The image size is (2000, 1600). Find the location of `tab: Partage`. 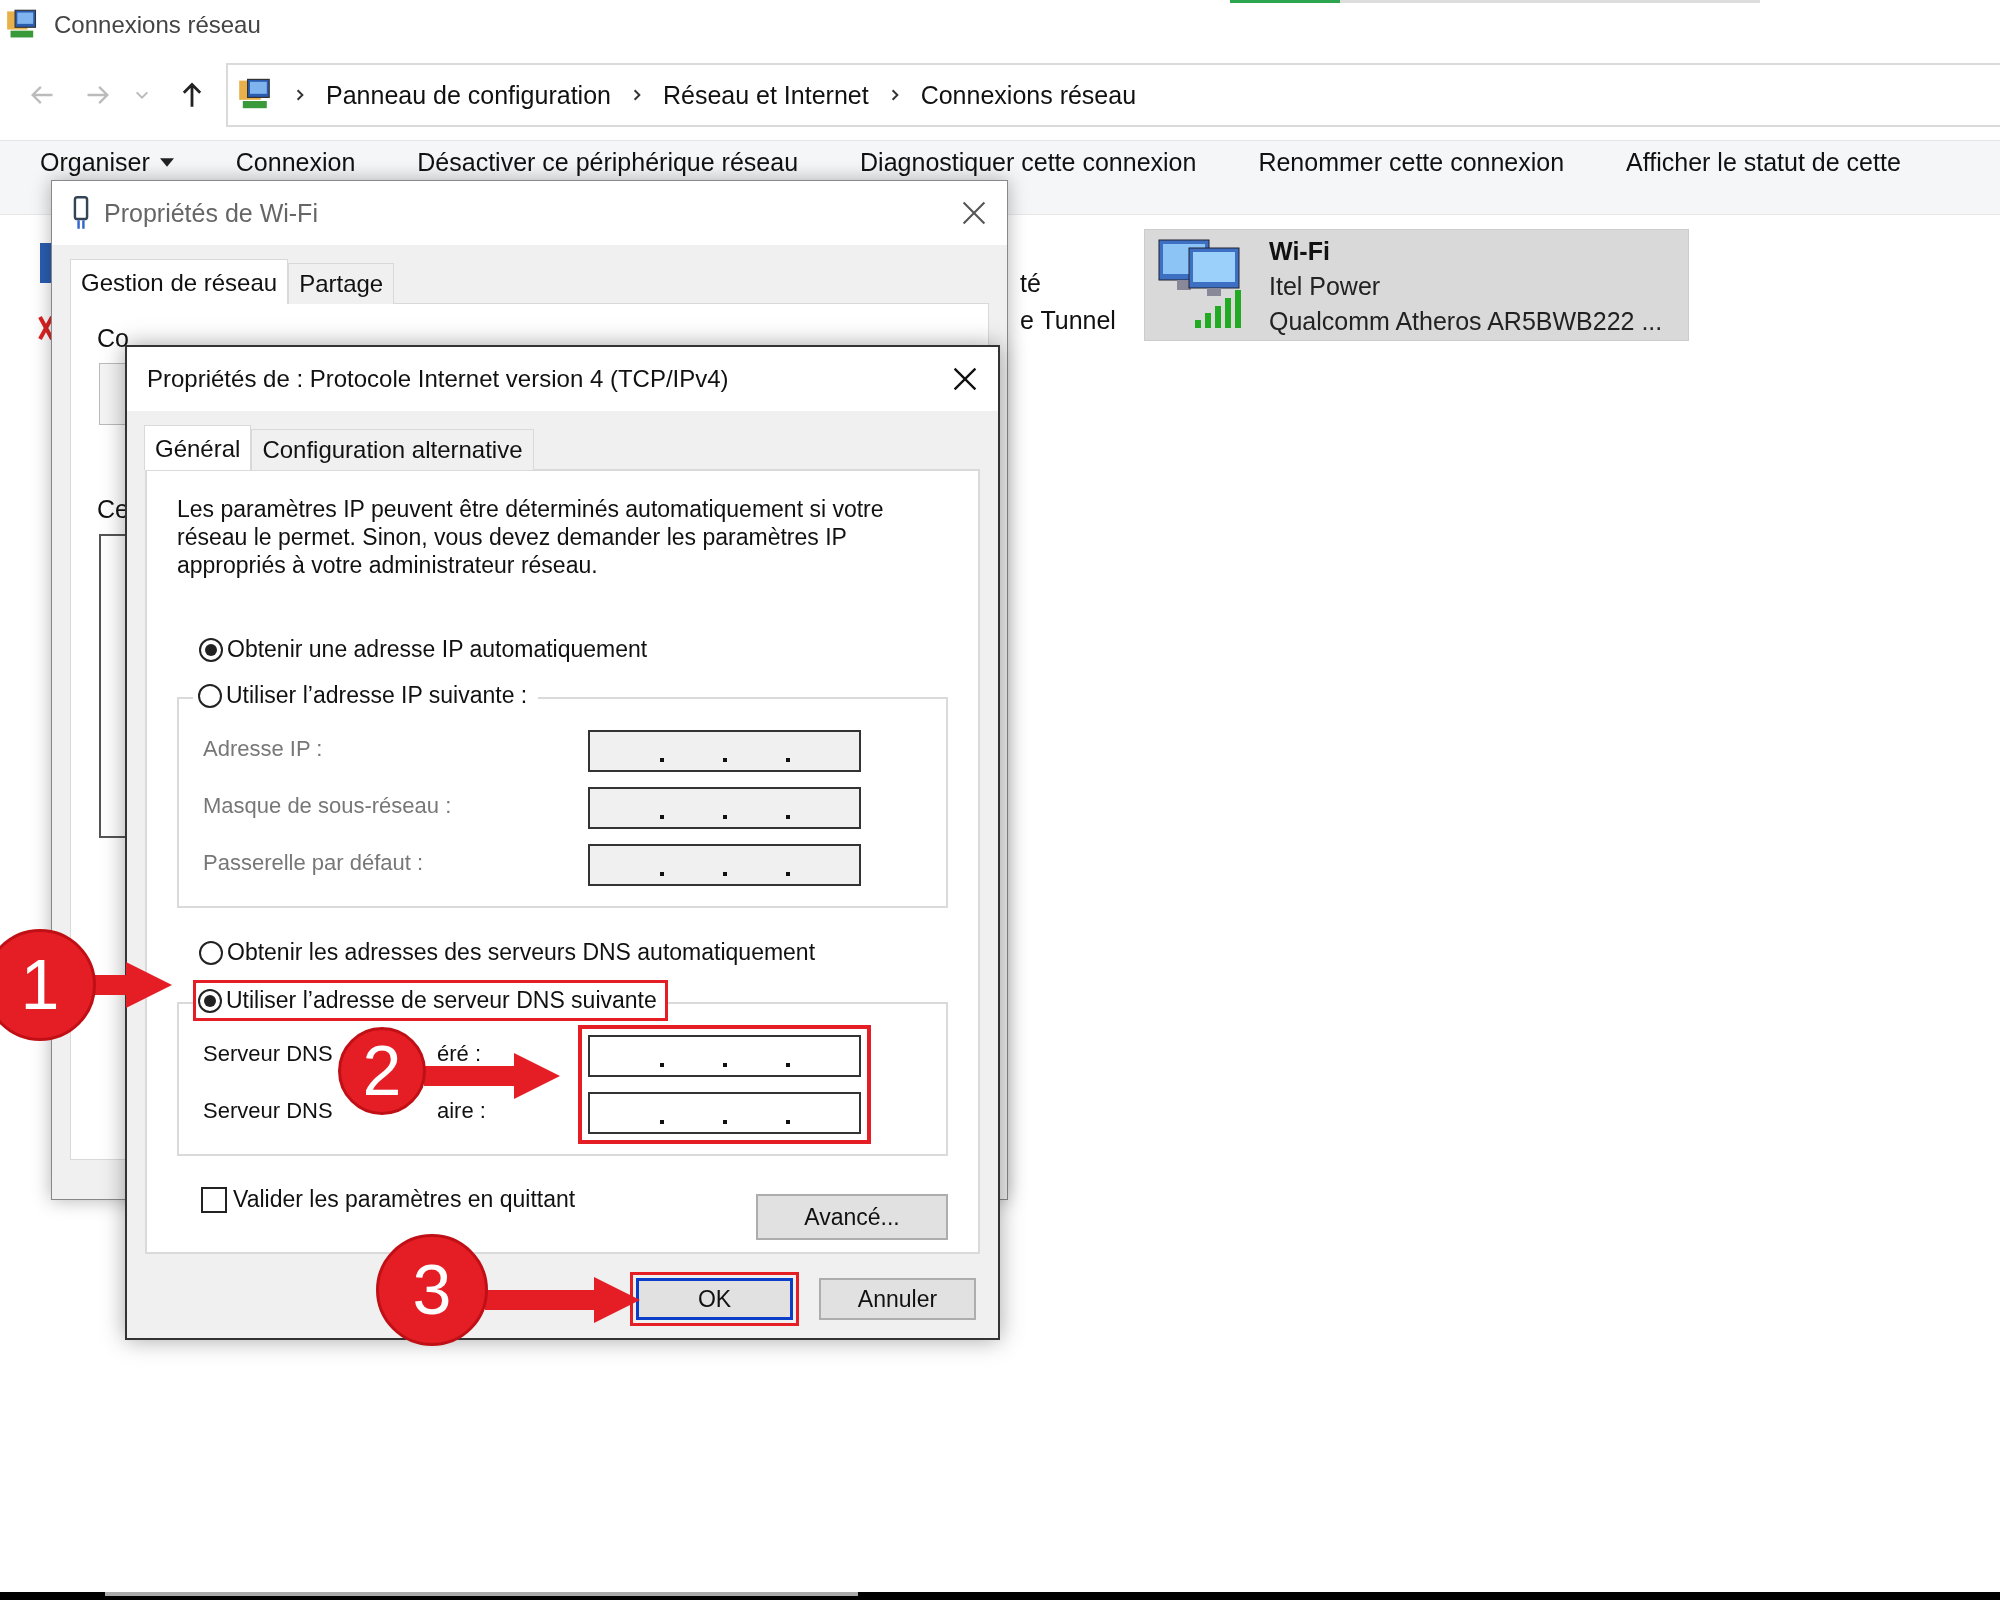

tab: Partage is located at coordinates (341, 283).